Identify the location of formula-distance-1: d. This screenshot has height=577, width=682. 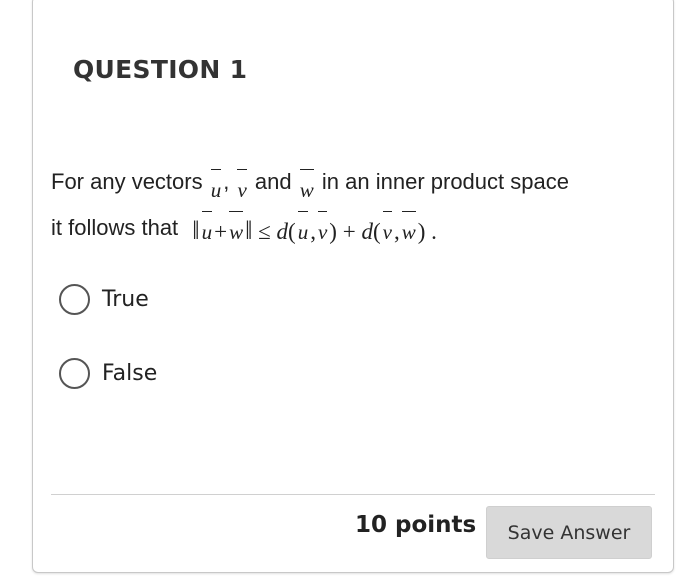
(282, 231).